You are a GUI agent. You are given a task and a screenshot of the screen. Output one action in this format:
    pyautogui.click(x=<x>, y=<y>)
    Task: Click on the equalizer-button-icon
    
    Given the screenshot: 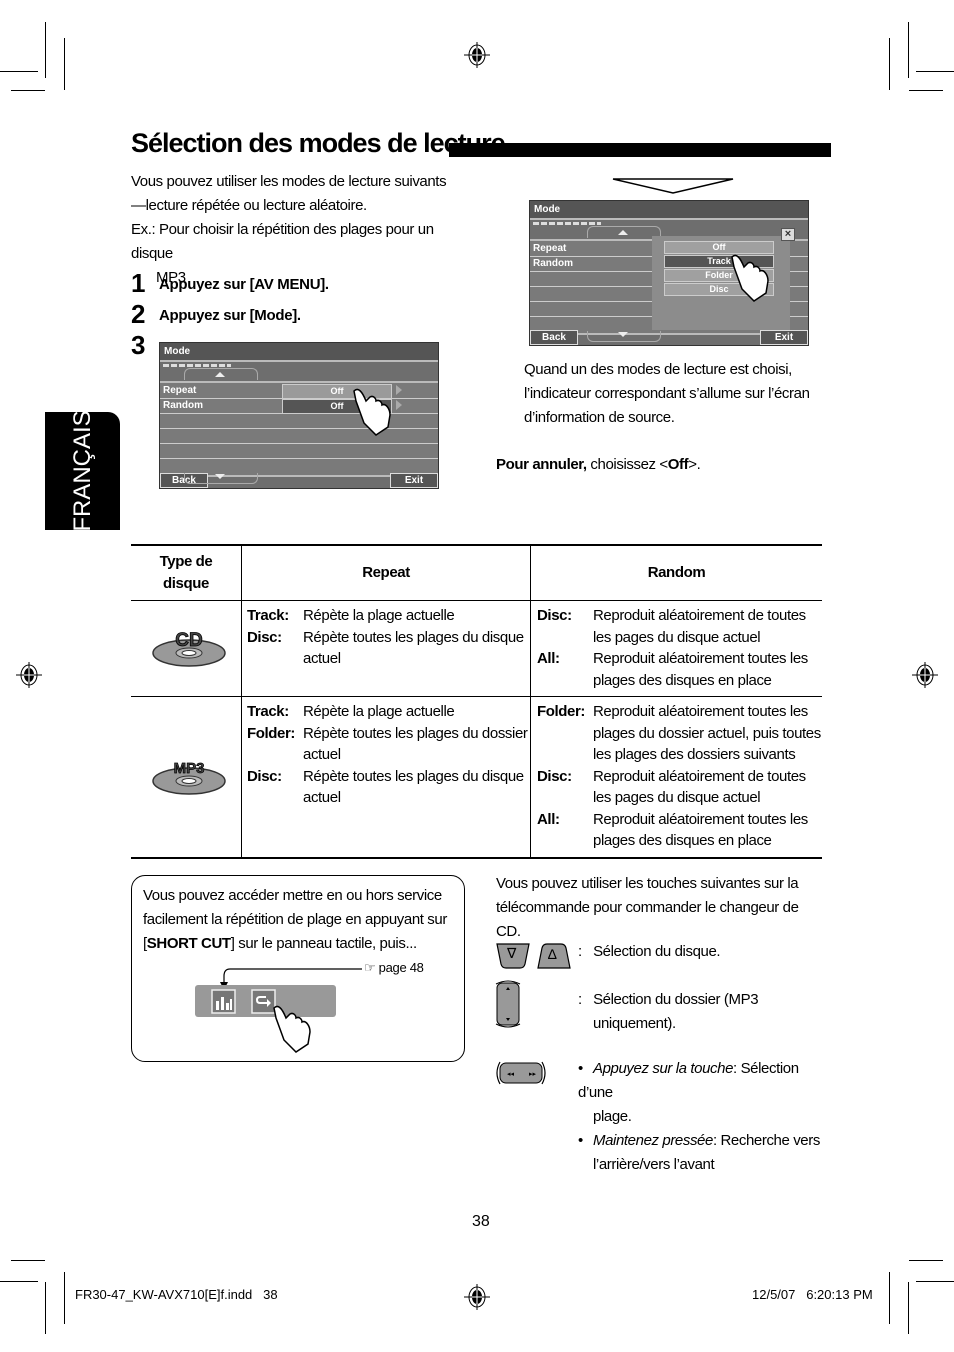 What is the action you would take?
    pyautogui.click(x=223, y=1001)
    